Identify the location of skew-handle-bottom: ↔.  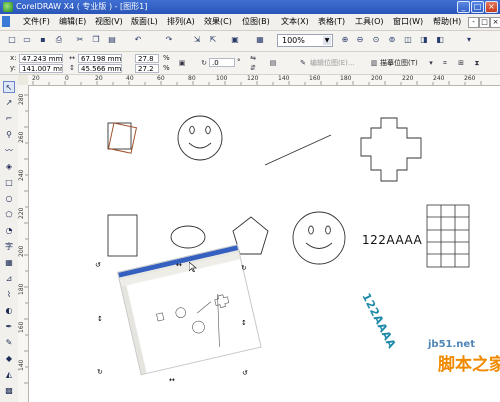
(172, 380).